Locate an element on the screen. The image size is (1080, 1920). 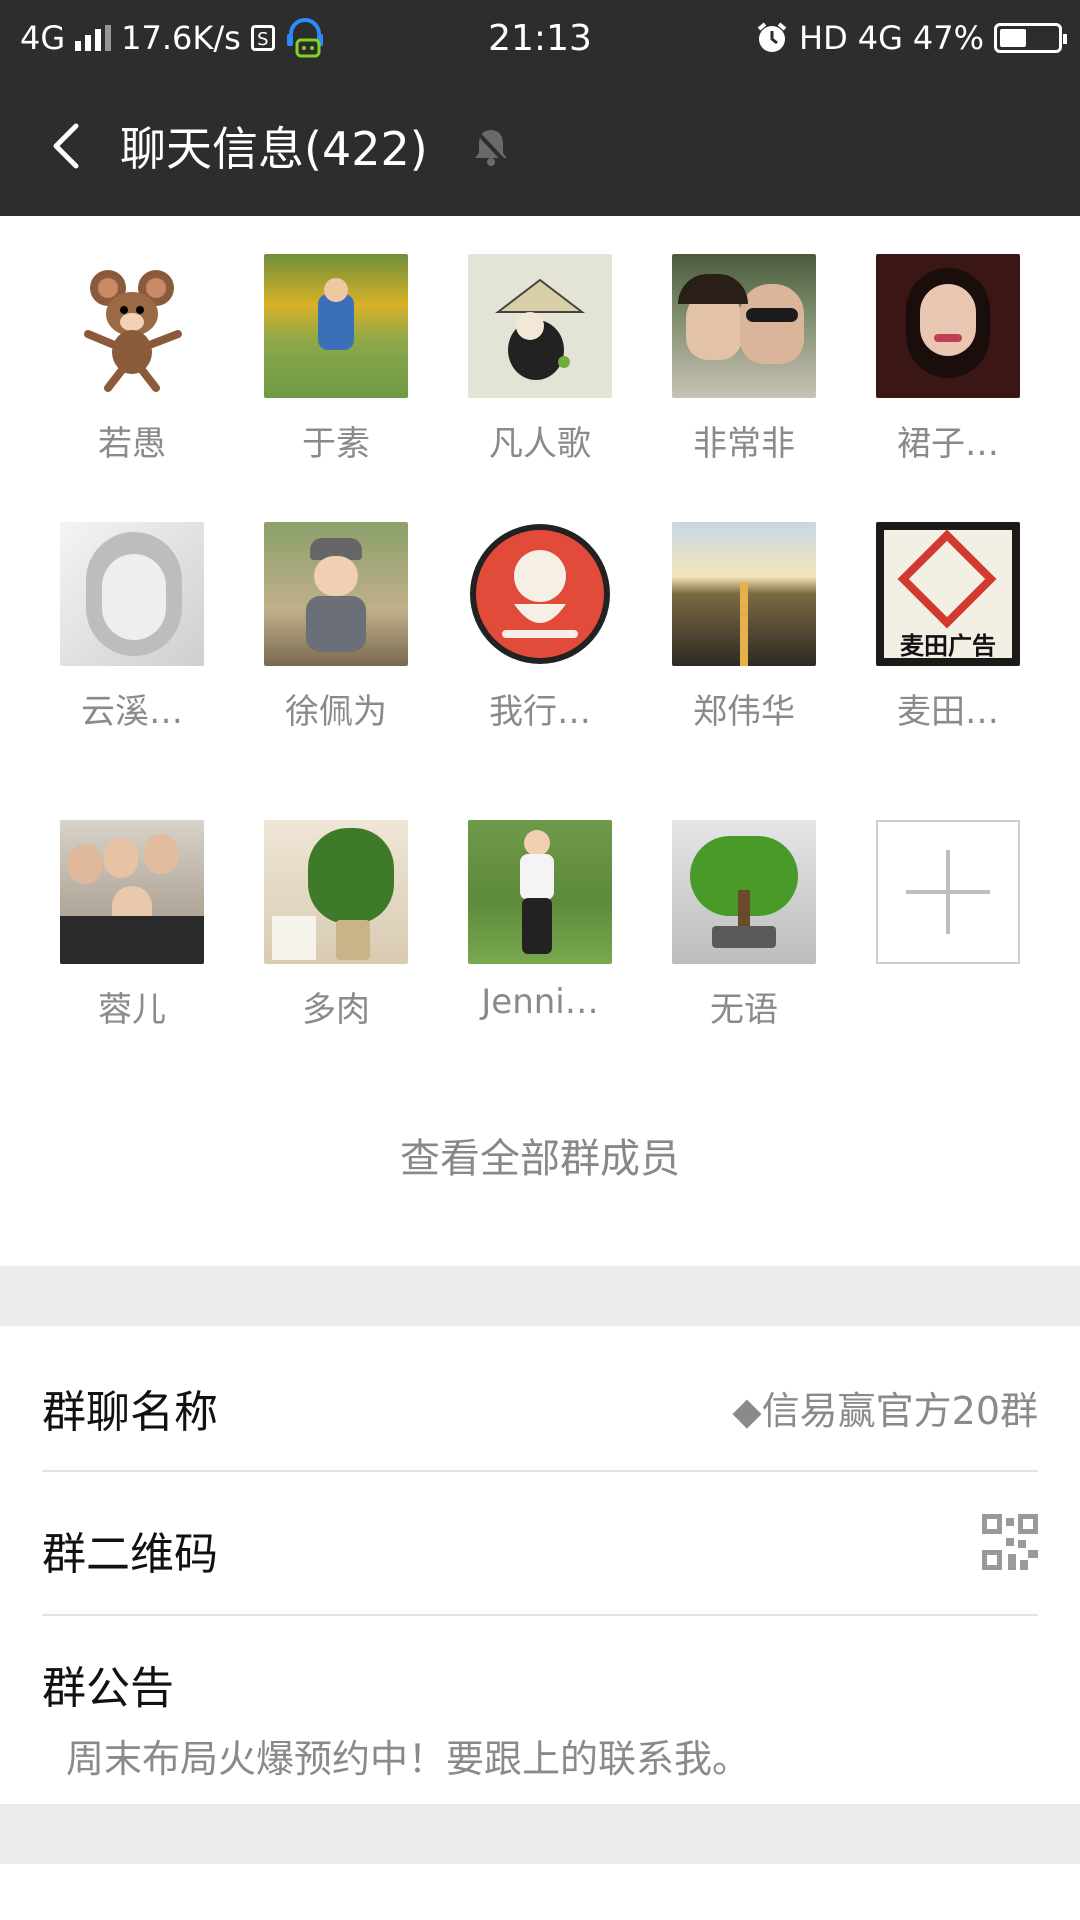
member-name: 非常非 is located at coordinates (744, 444).